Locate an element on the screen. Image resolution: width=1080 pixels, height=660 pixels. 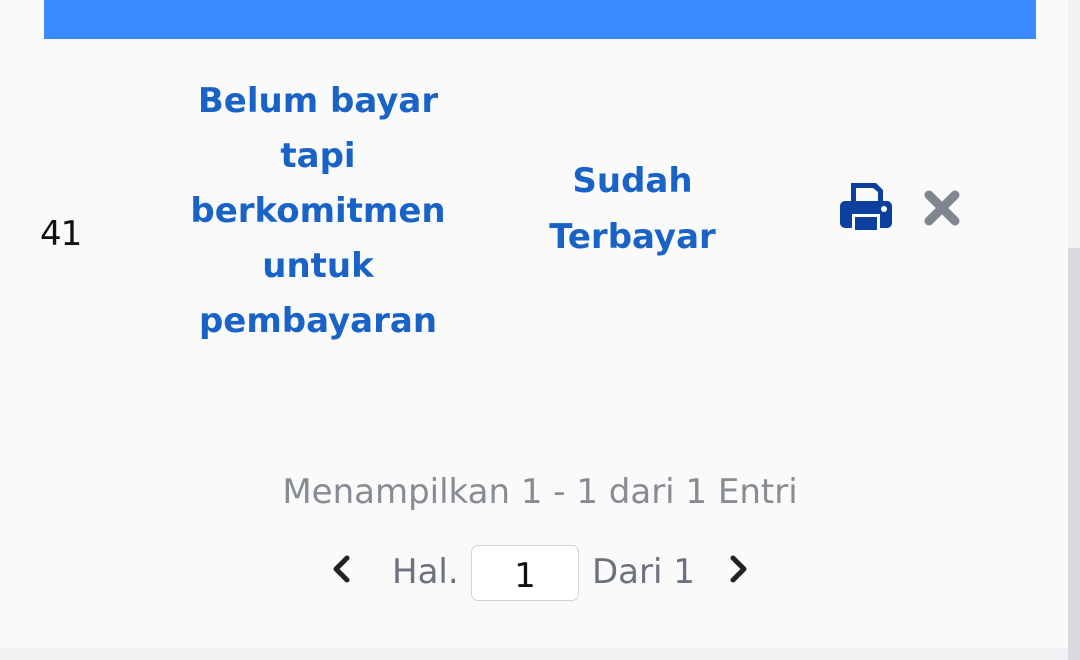
close-icon is located at coordinates (942, 208).